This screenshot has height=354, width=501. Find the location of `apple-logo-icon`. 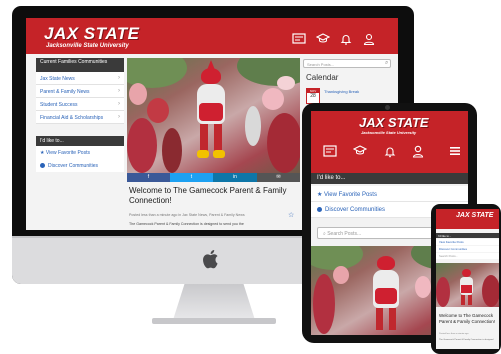

apple-logo-icon is located at coordinates (212, 259).